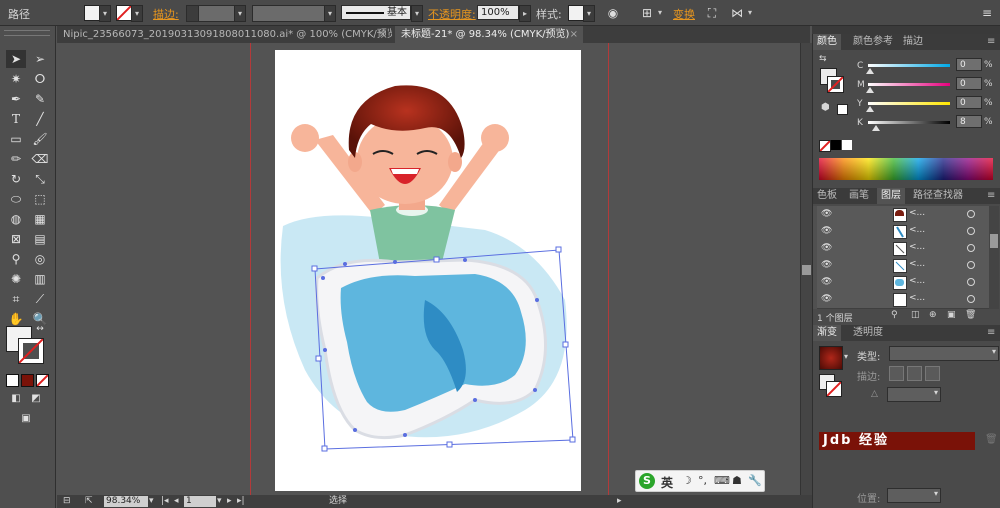 The width and height of the screenshot is (1000, 508). Describe the element at coordinates (219, 501) in the screenshot. I see `artboard-dropdown: ▾` at that location.